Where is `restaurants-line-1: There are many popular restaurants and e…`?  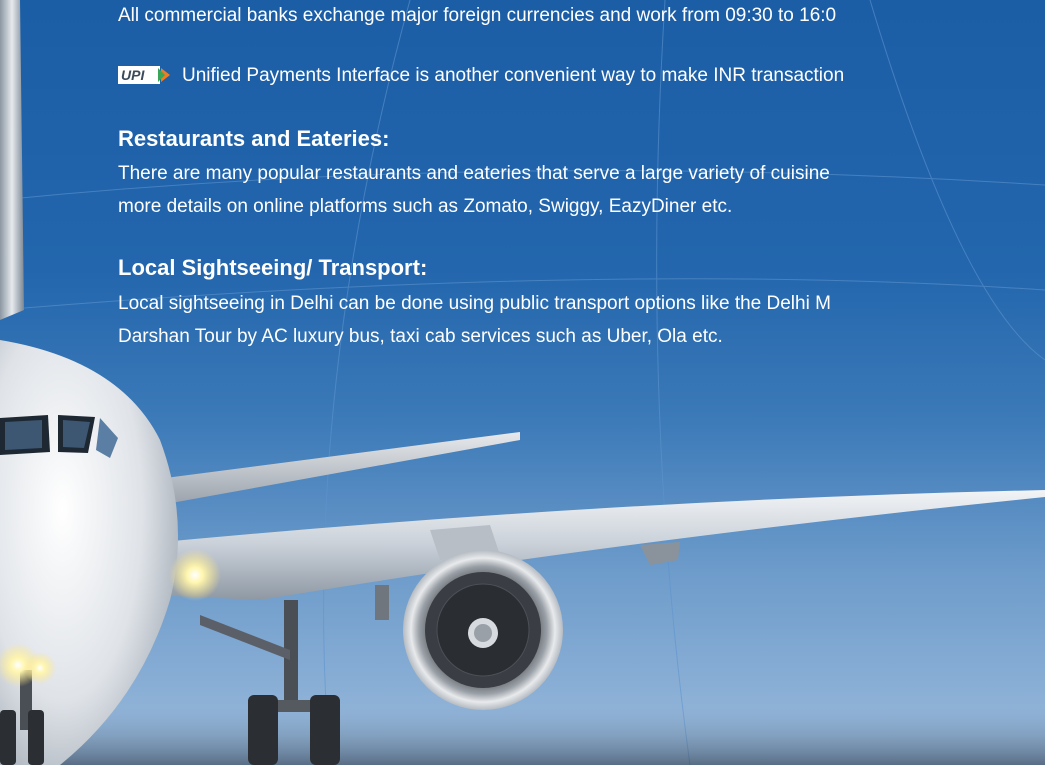 restaurants-line-1: There are many popular restaurants and e… is located at coordinates (474, 173).